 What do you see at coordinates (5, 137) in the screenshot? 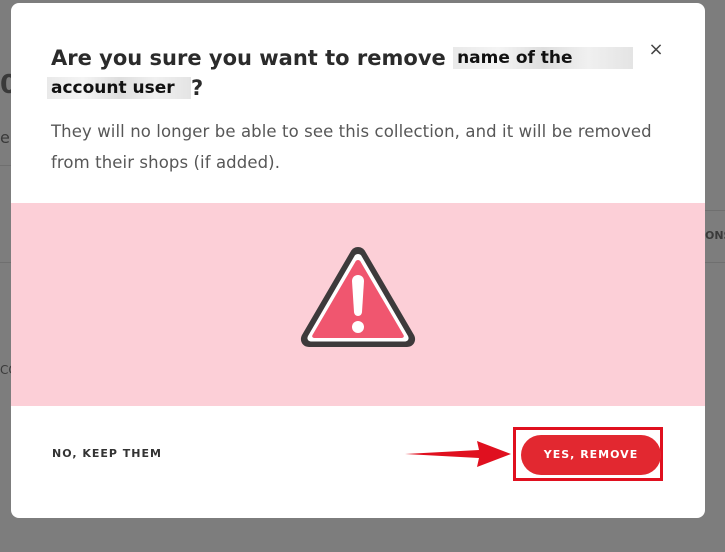
I see `background-text-fragment: e` at bounding box center [5, 137].